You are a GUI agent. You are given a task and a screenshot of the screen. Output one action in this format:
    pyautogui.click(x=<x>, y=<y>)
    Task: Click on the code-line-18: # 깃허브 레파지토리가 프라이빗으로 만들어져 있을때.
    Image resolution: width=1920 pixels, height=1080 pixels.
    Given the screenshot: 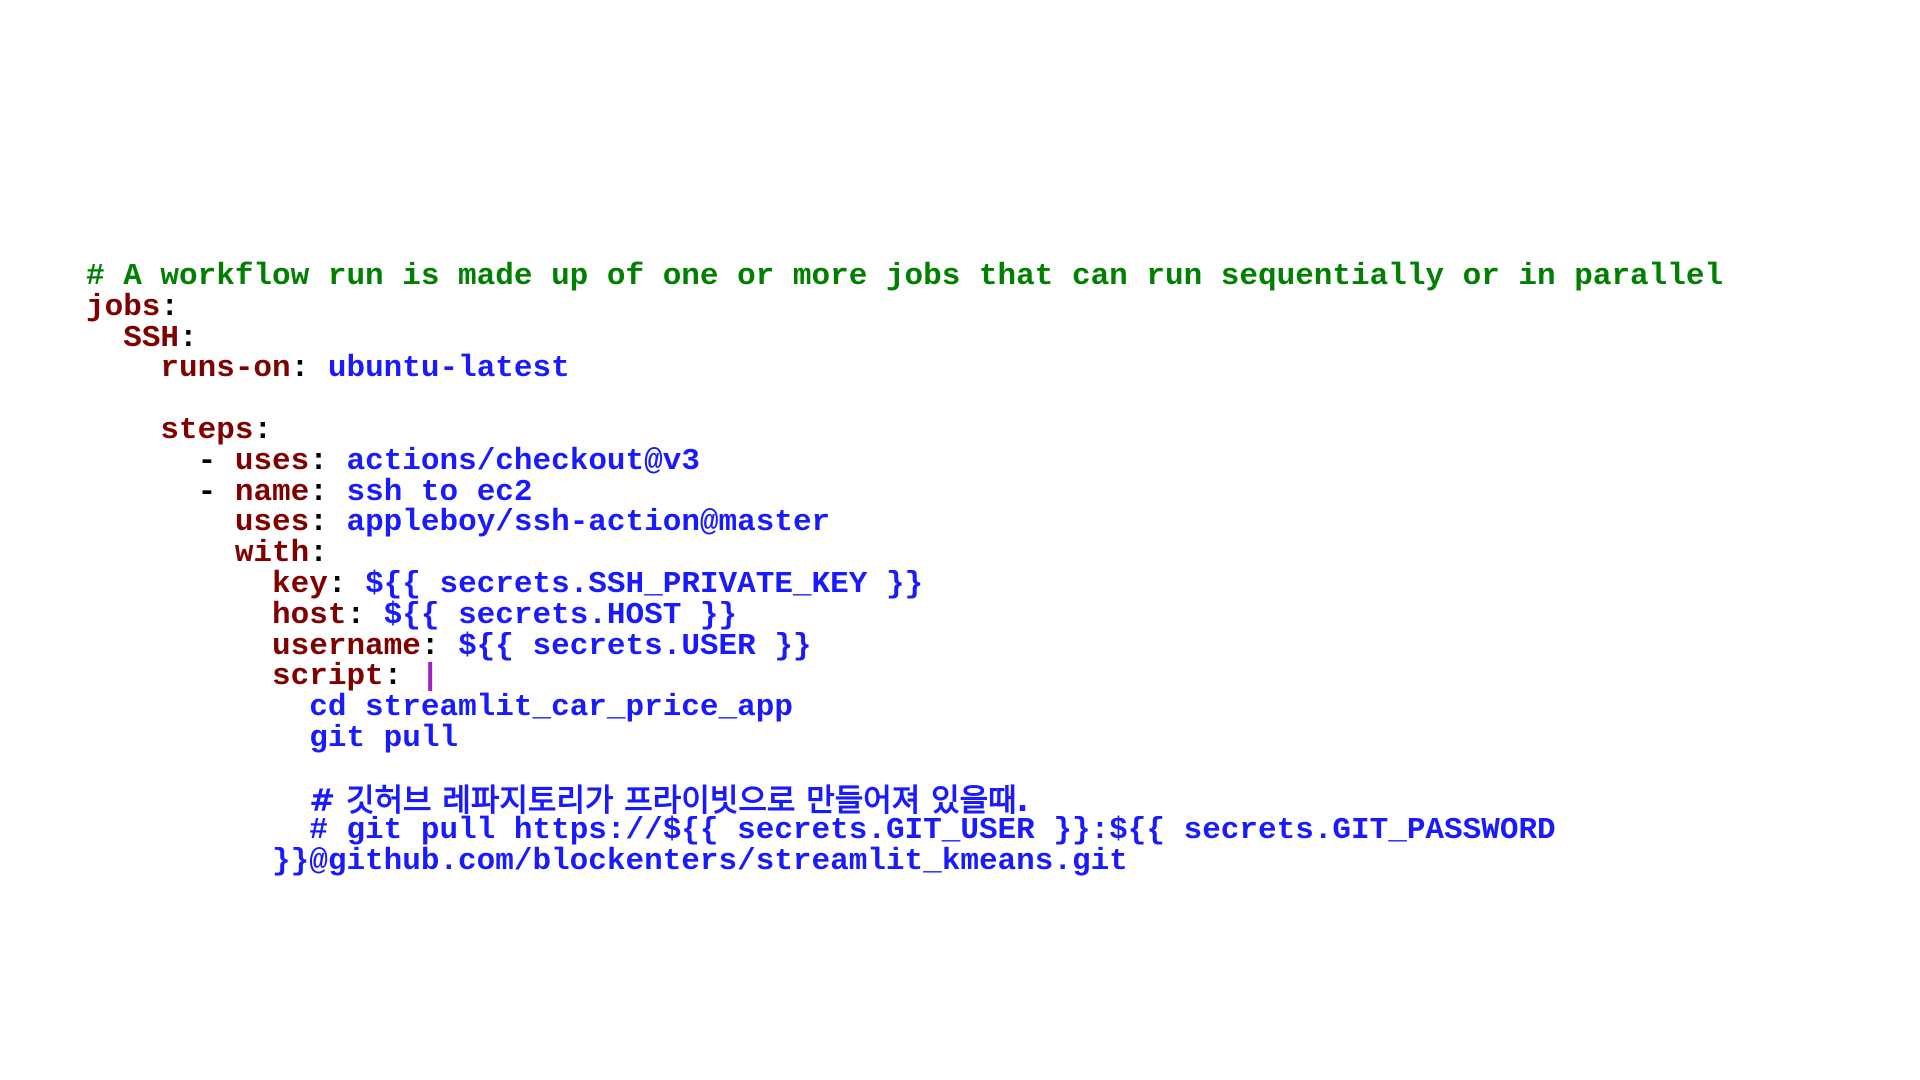 What is the action you would take?
    pyautogui.click(x=986, y=801)
    